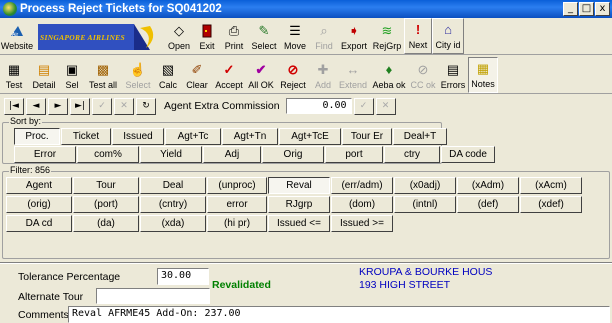 This screenshot has height=323, width=612. Describe the element at coordinates (106, 223) in the screenshot. I see `filter-da-button: (da)` at that location.